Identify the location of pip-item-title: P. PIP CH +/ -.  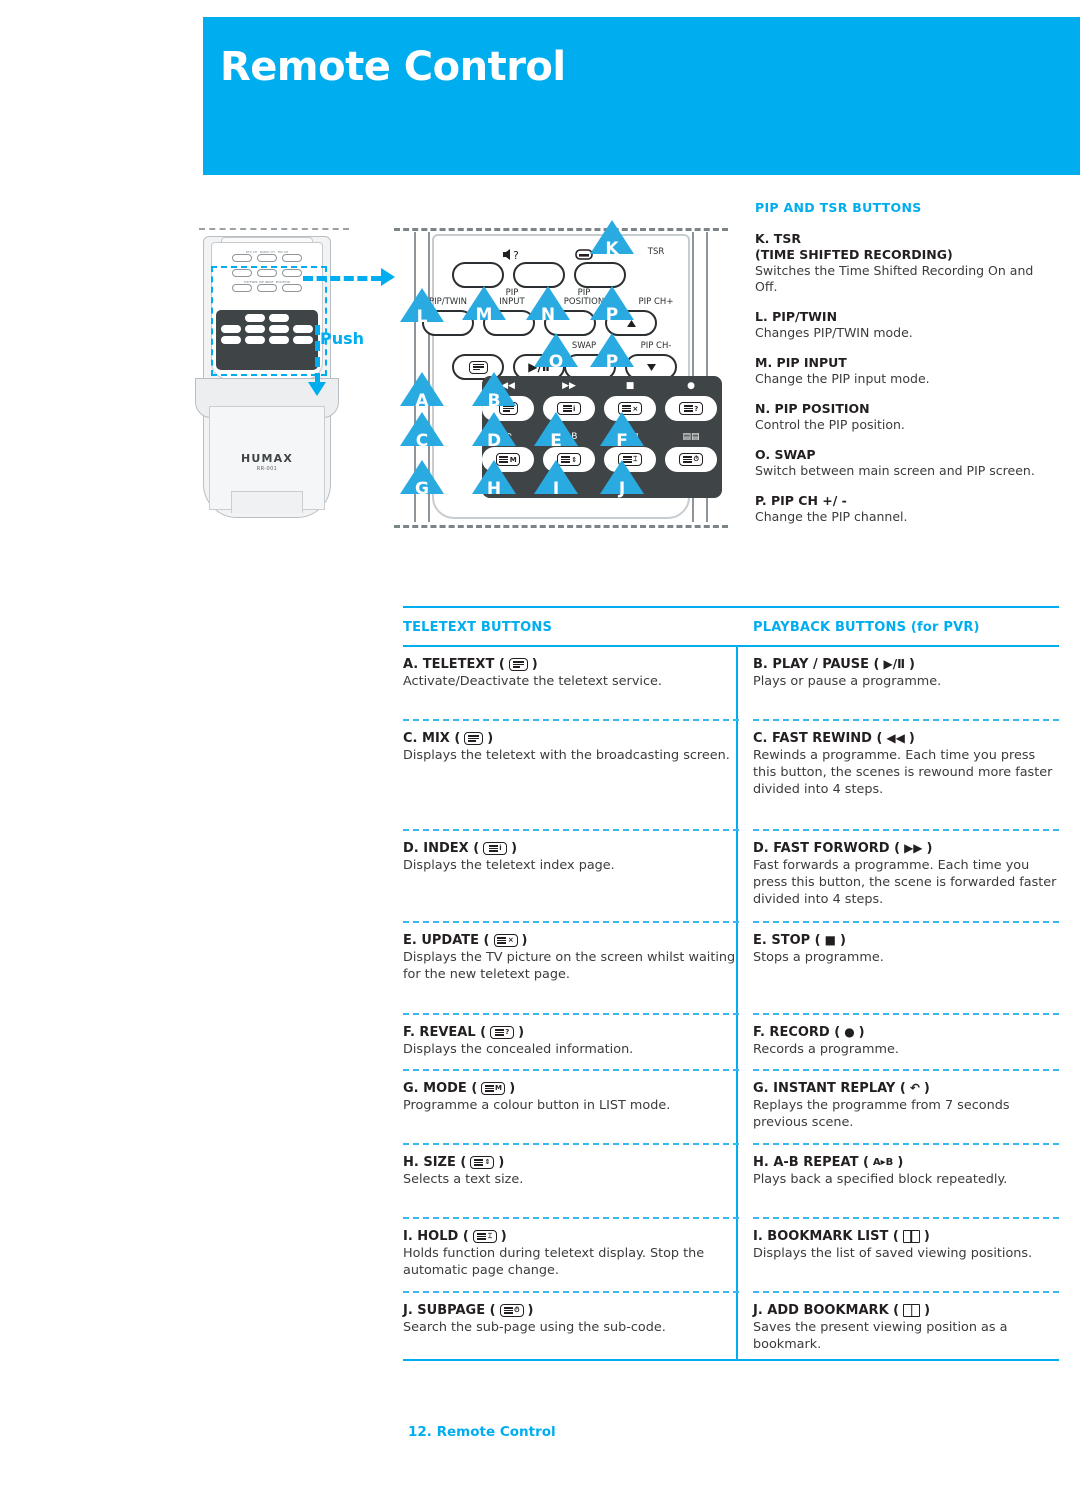
(801, 500).